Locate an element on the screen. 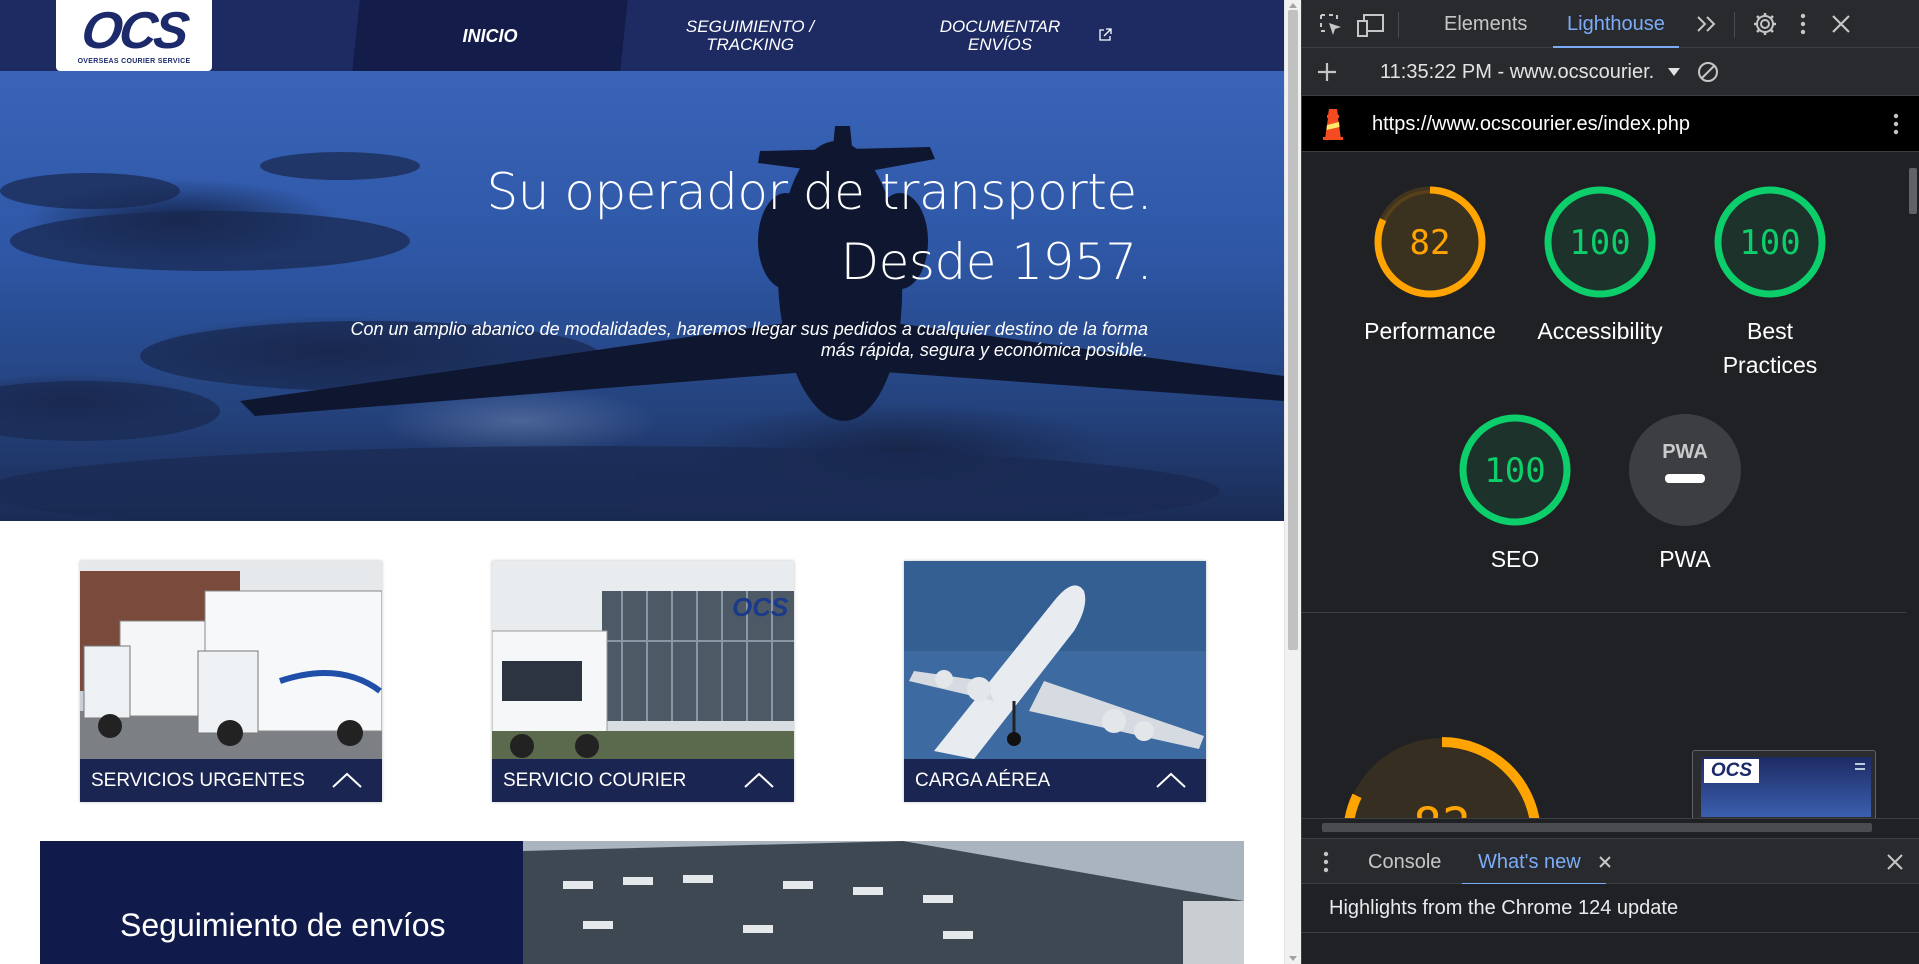 This screenshot has height=964, width=1919. score-gauge-accessibility: 100 Accessibility is located at coordinates (1600, 266).